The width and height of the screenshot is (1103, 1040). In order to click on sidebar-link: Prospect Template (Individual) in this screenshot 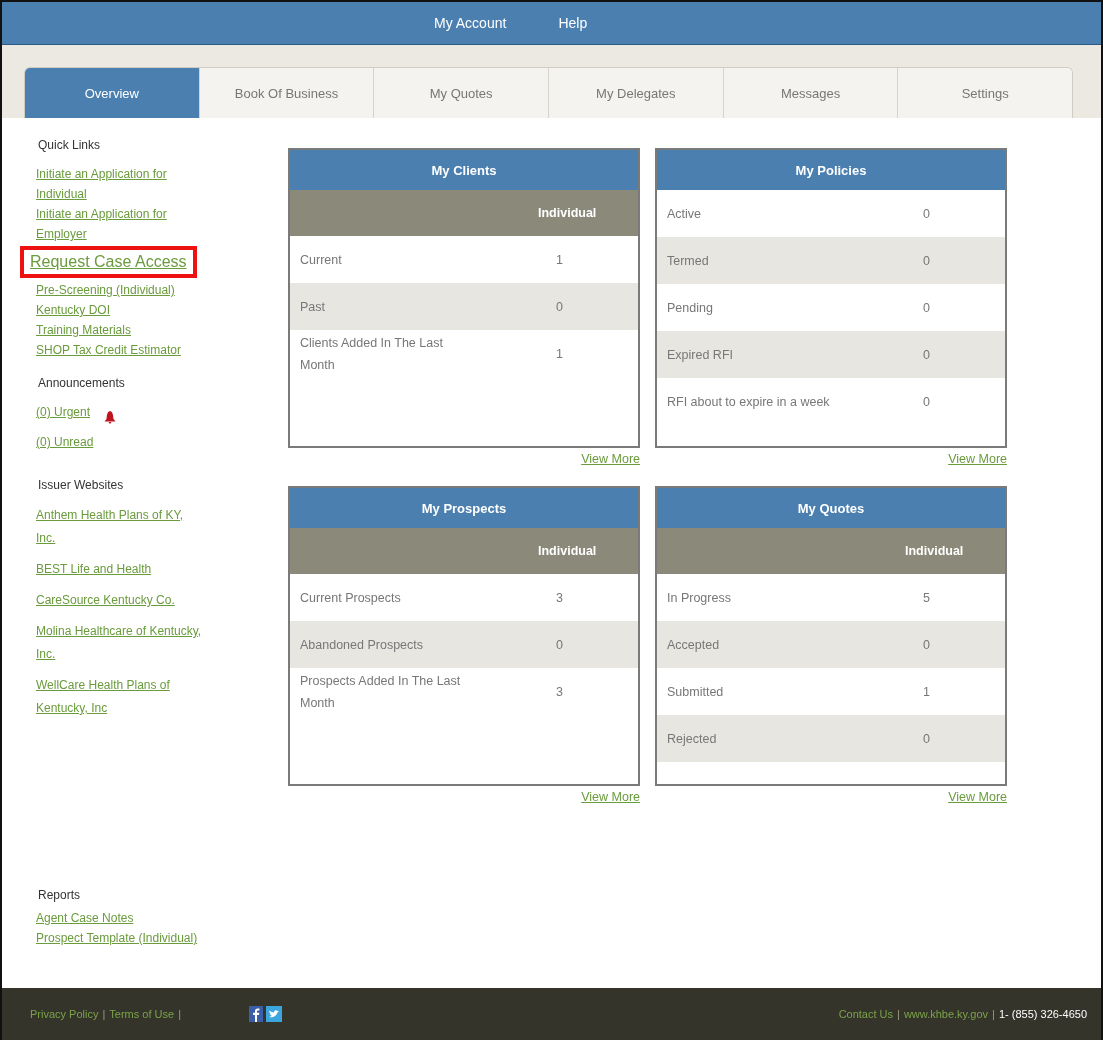, I will do `click(120, 938)`.